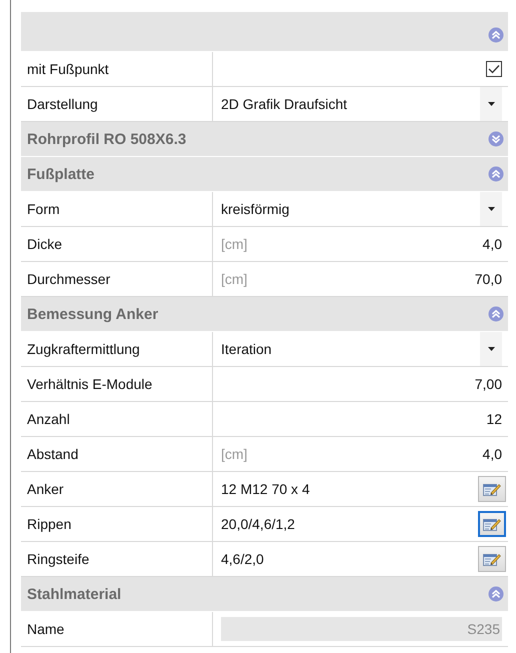 This screenshot has height=653, width=516. I want to click on property-label: Abstand, so click(117, 454).